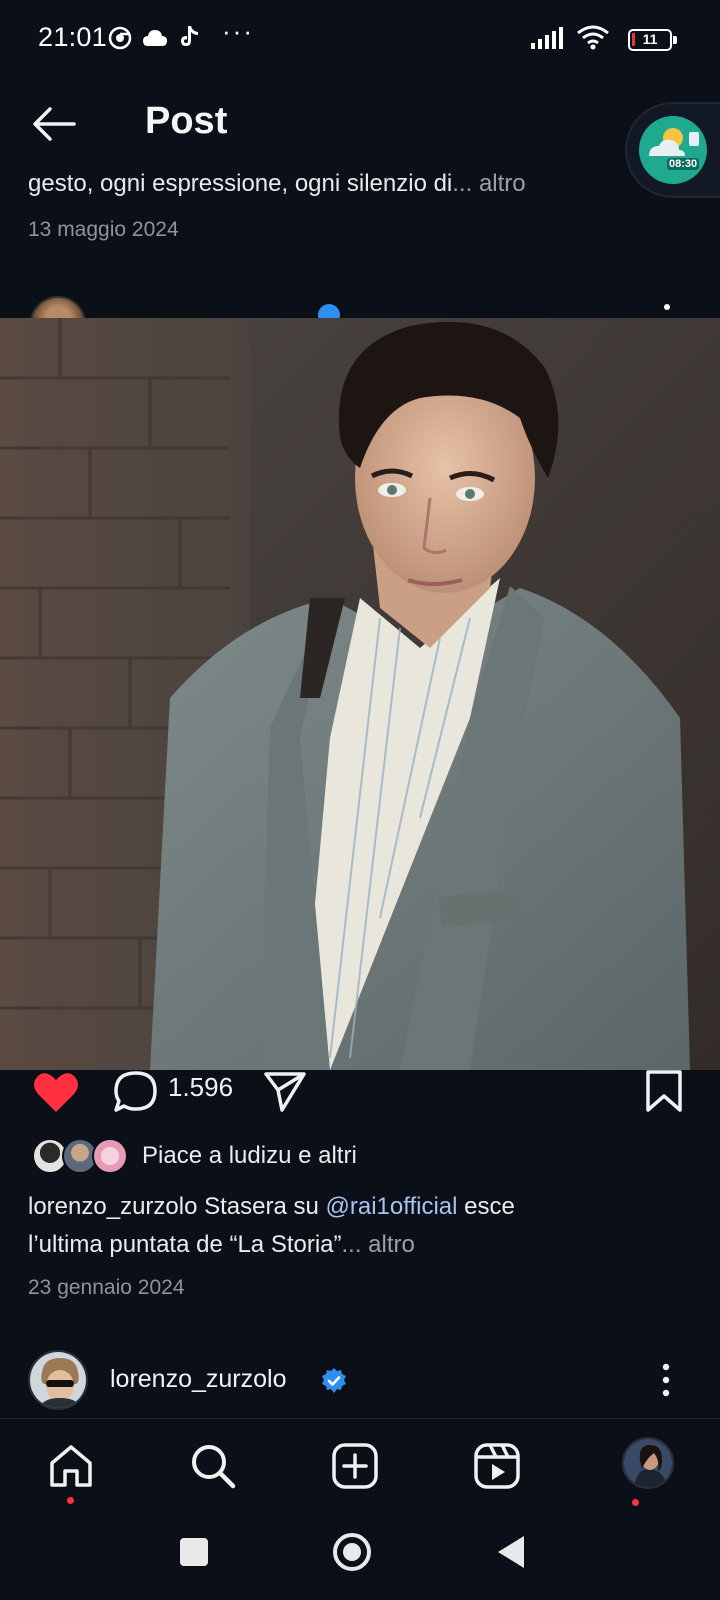 Image resolution: width=720 pixels, height=1600 pixels. I want to click on post-date: 23 gennaio 2024, so click(106, 1287).